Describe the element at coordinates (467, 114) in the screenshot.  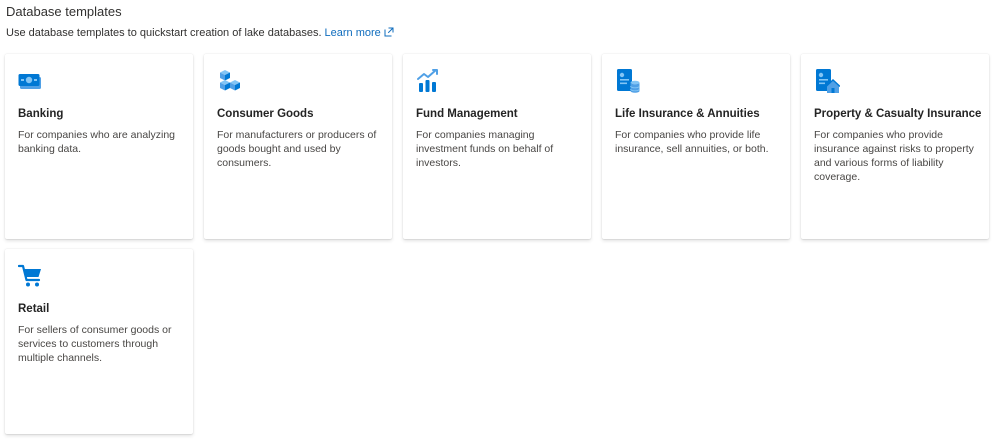
I see `template-title: Fund Management` at that location.